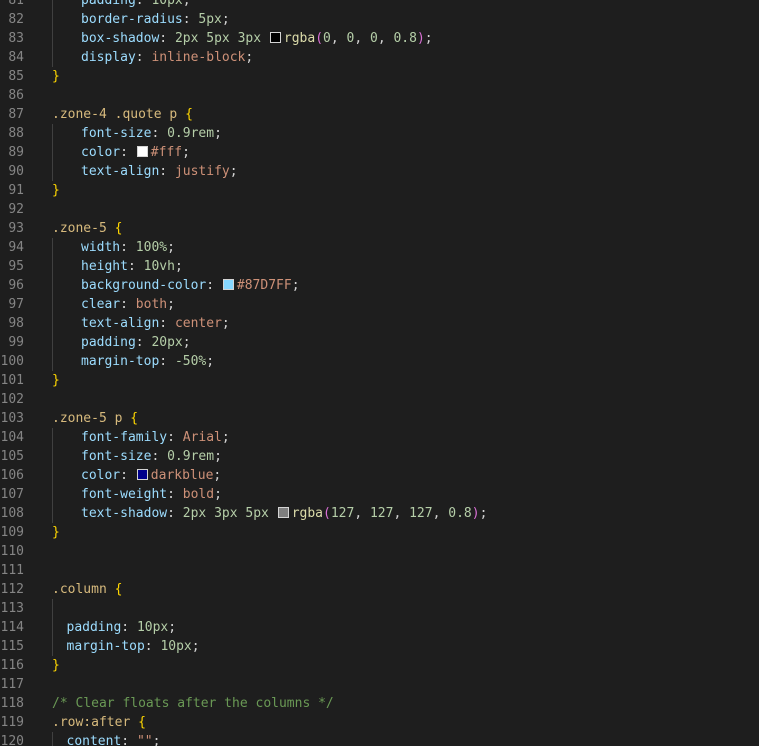 The image size is (759, 746). I want to click on code-line: 98 text-align: center;, so click(379, 323).